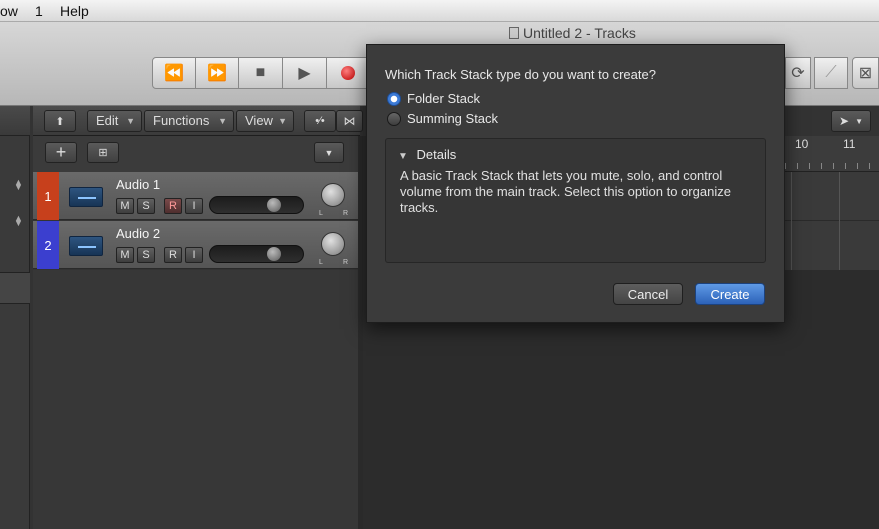  Describe the element at coordinates (191, 185) in the screenshot. I see `track-name: Audio 1` at that location.